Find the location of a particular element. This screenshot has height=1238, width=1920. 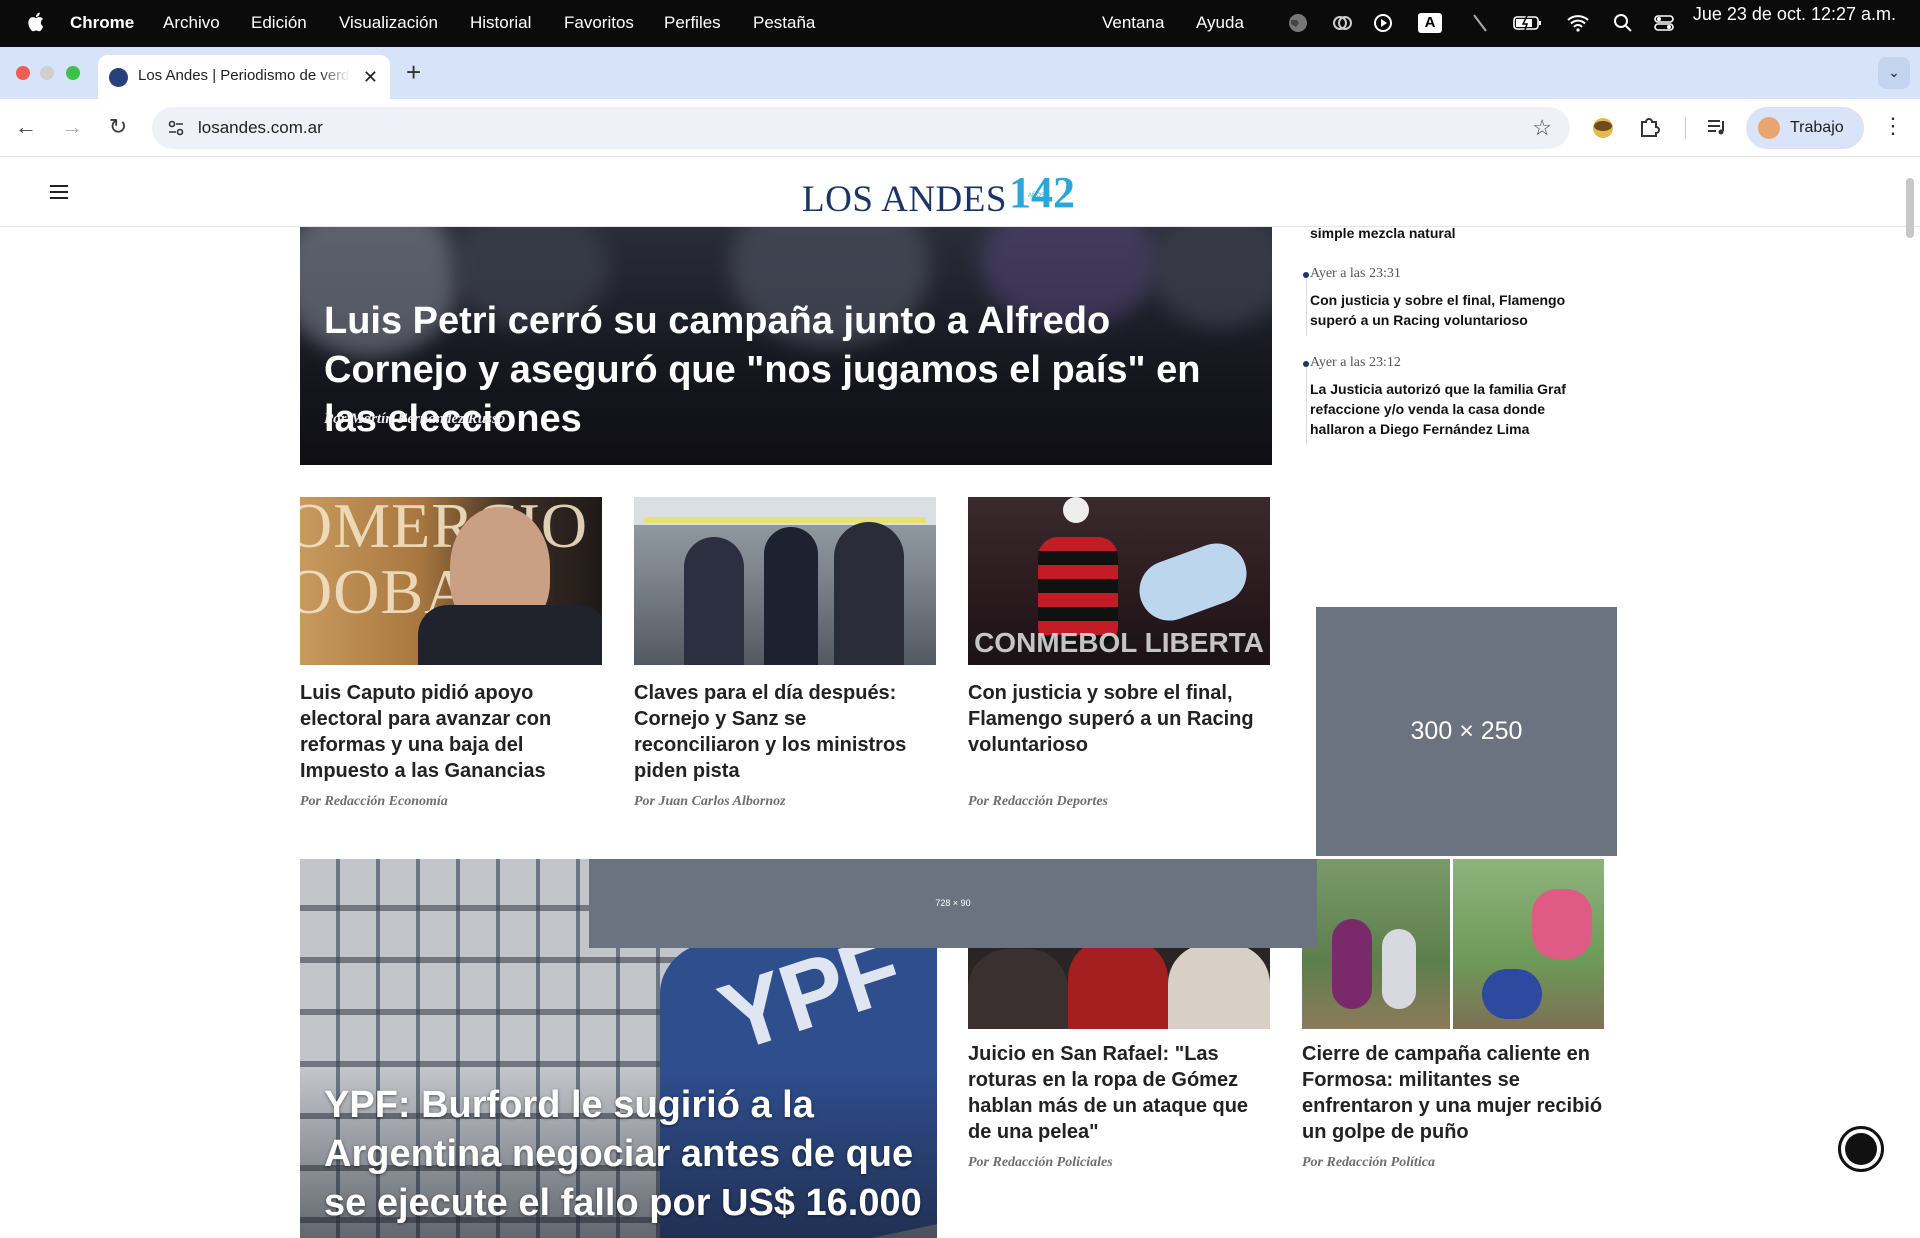

back-button: ← is located at coordinates (26, 127).